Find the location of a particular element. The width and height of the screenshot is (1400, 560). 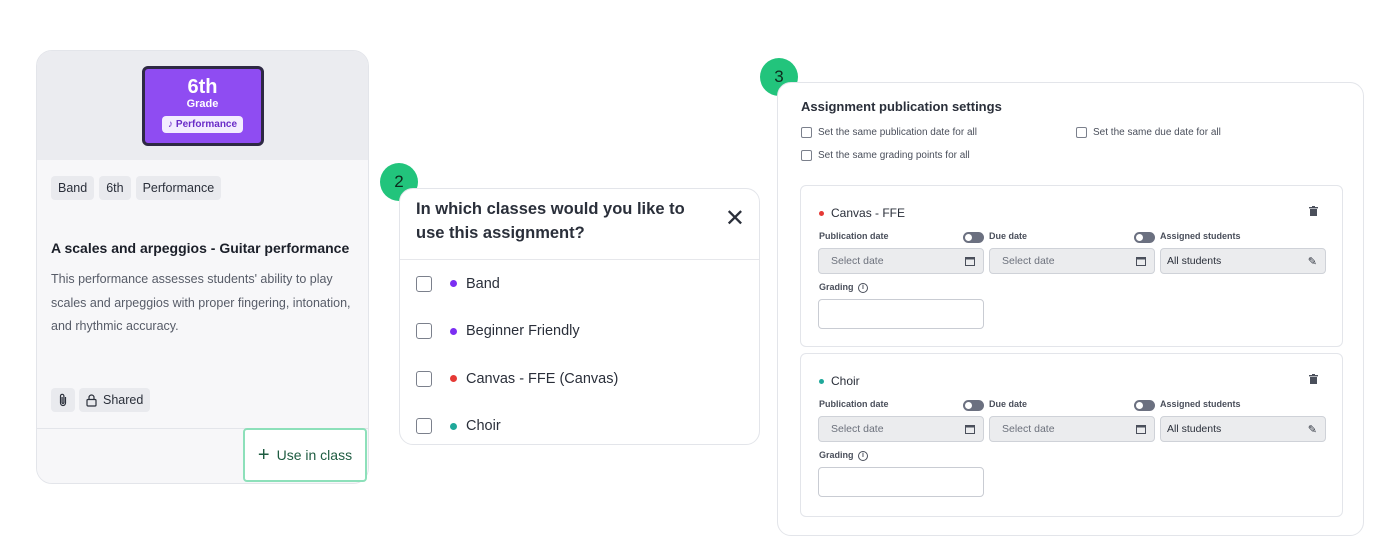

same-grading-label: Set the same grading points for all is located at coordinates (894, 155).